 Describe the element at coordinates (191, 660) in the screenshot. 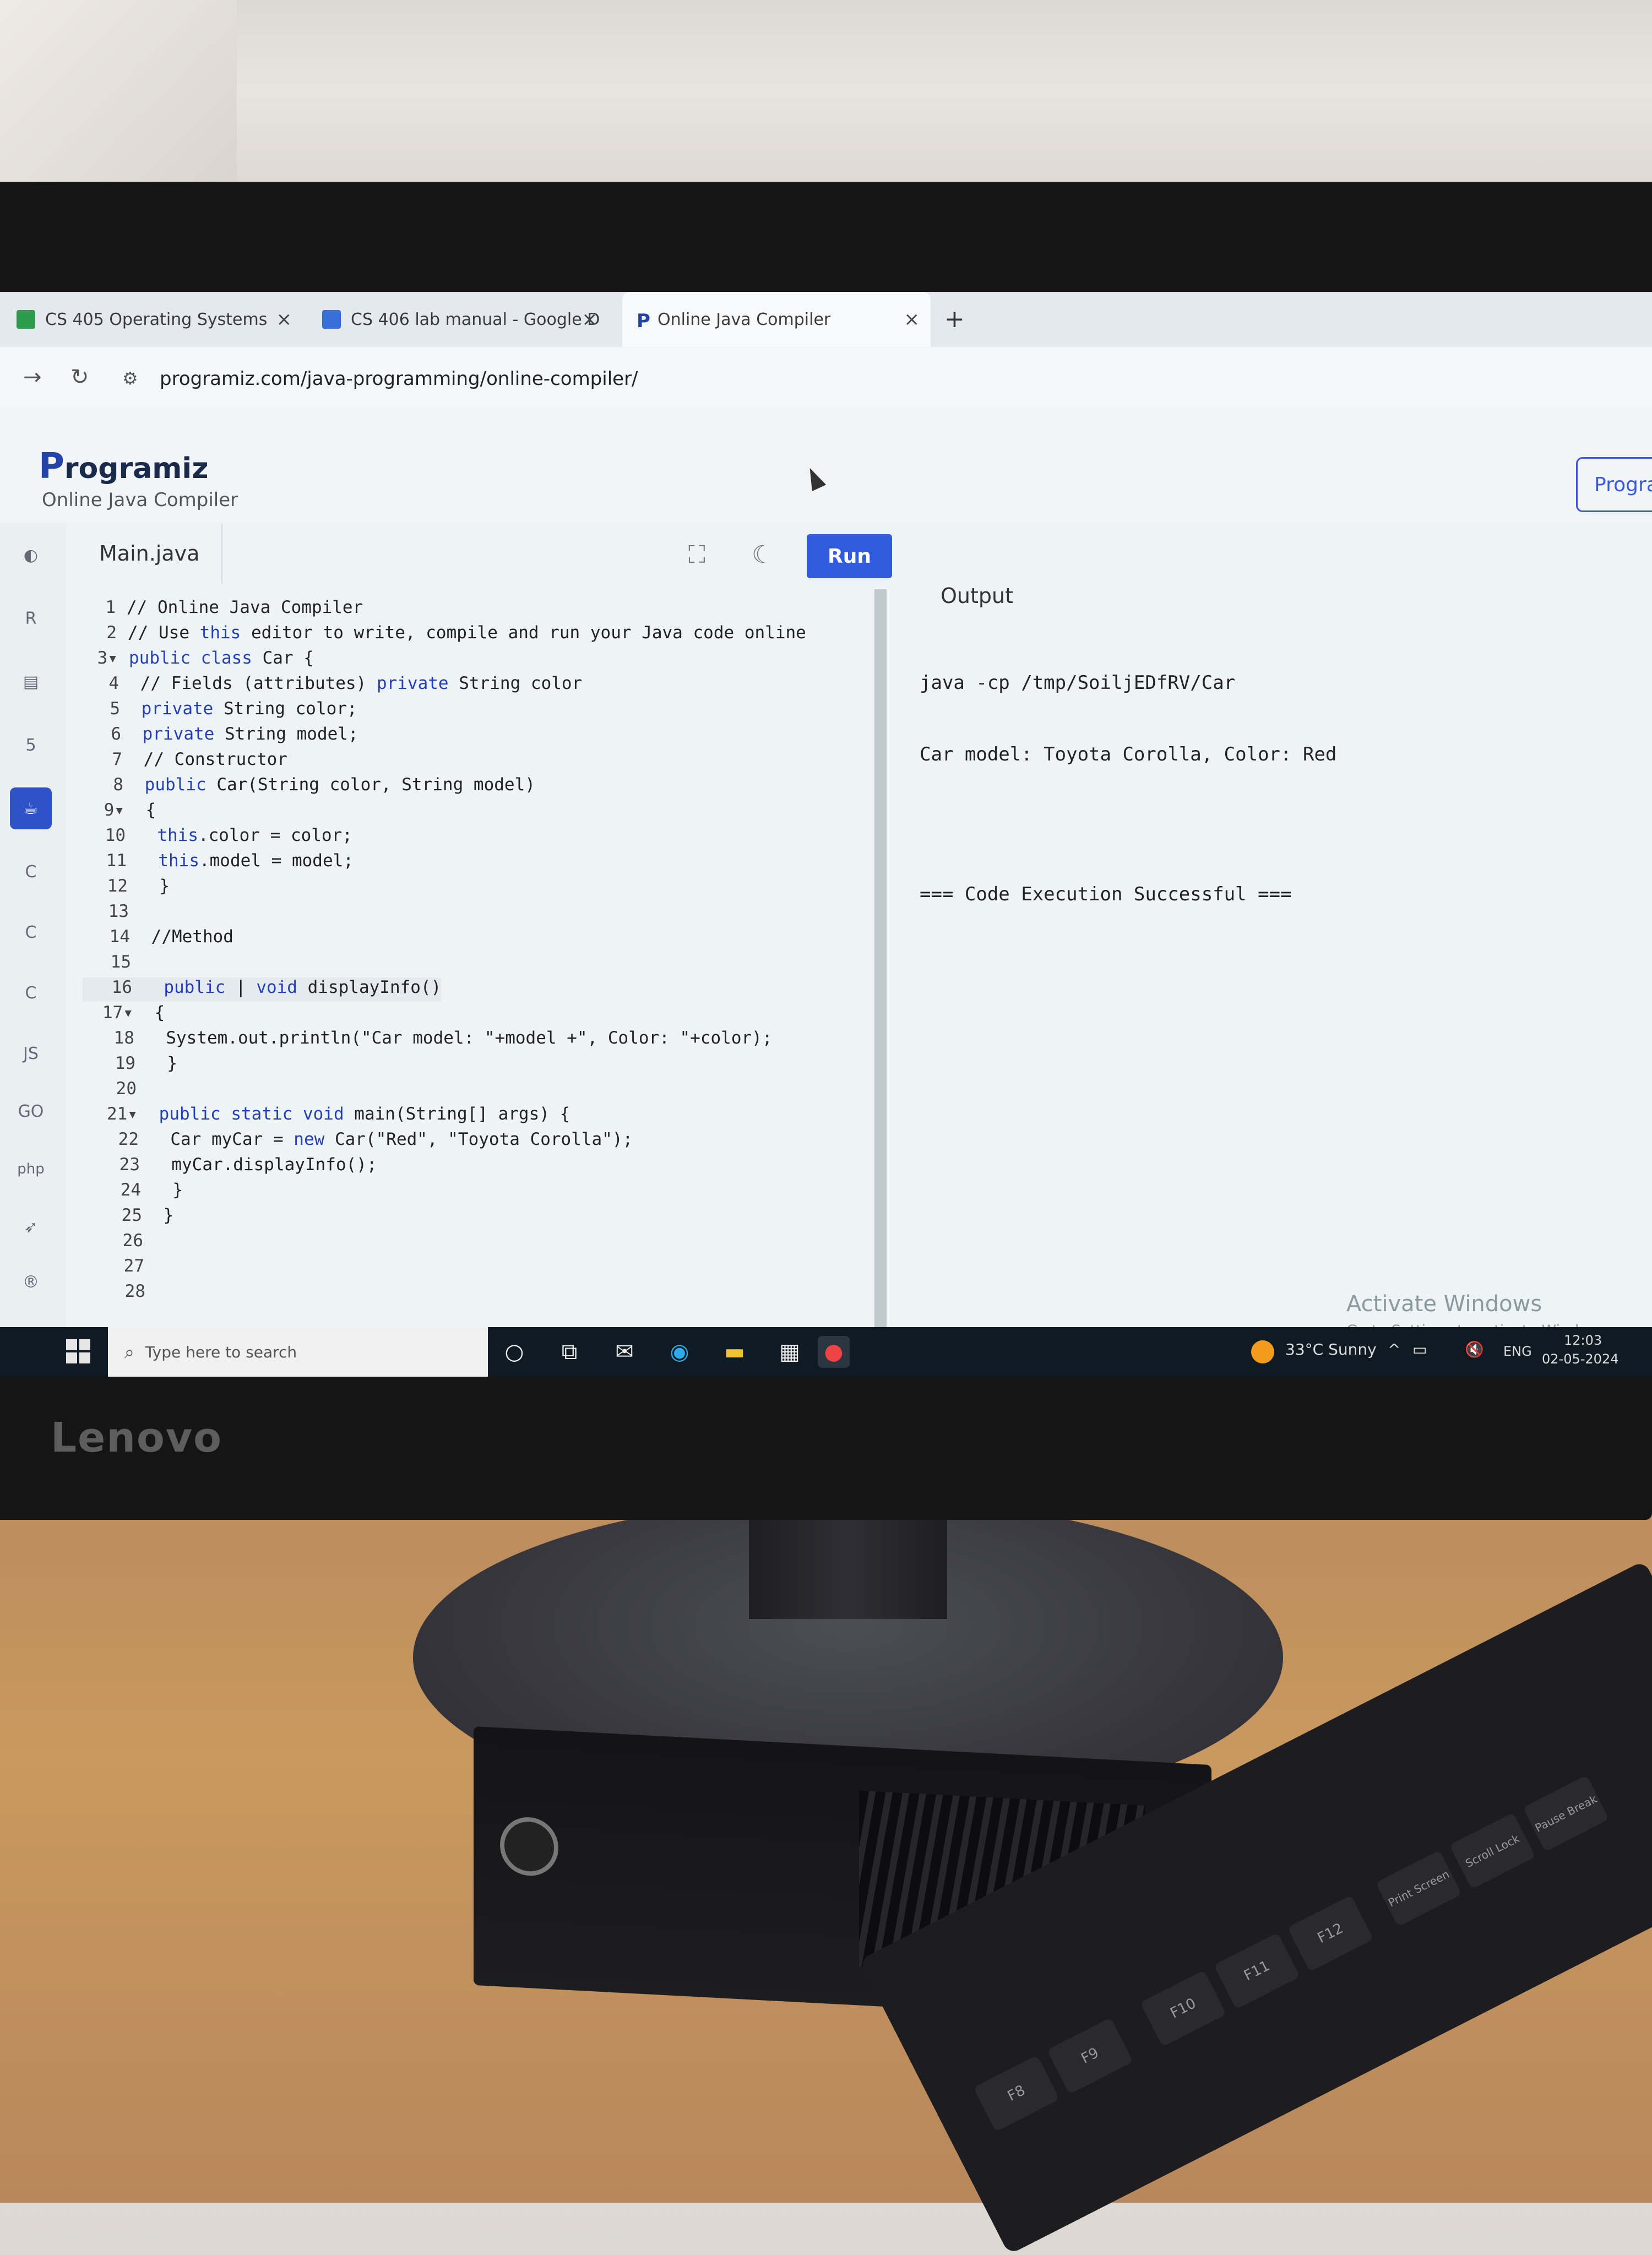

I see `code-line: 3▾ public class Car {` at that location.